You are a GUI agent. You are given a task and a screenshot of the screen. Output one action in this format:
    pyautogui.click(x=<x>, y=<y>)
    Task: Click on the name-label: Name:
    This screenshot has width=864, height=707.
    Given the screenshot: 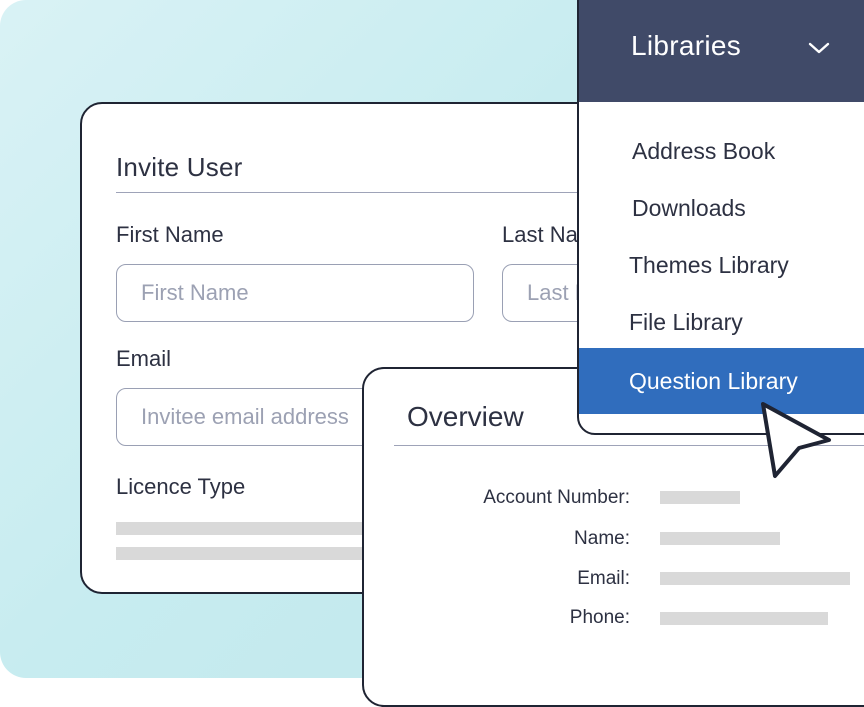 What is the action you would take?
    pyautogui.click(x=602, y=538)
    